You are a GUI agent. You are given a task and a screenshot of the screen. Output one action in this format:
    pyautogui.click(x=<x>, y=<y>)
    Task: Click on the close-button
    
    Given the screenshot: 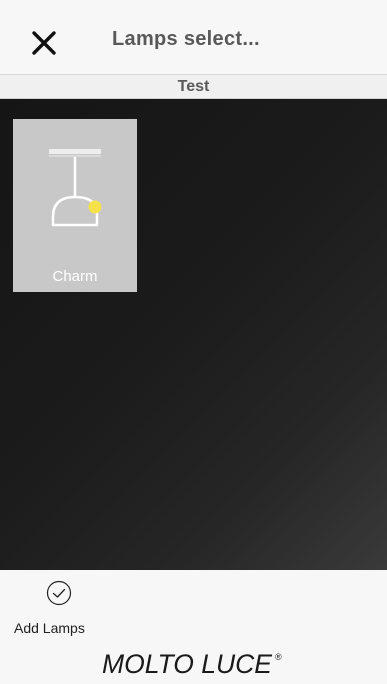 What is the action you would take?
    pyautogui.click(x=44, y=43)
    